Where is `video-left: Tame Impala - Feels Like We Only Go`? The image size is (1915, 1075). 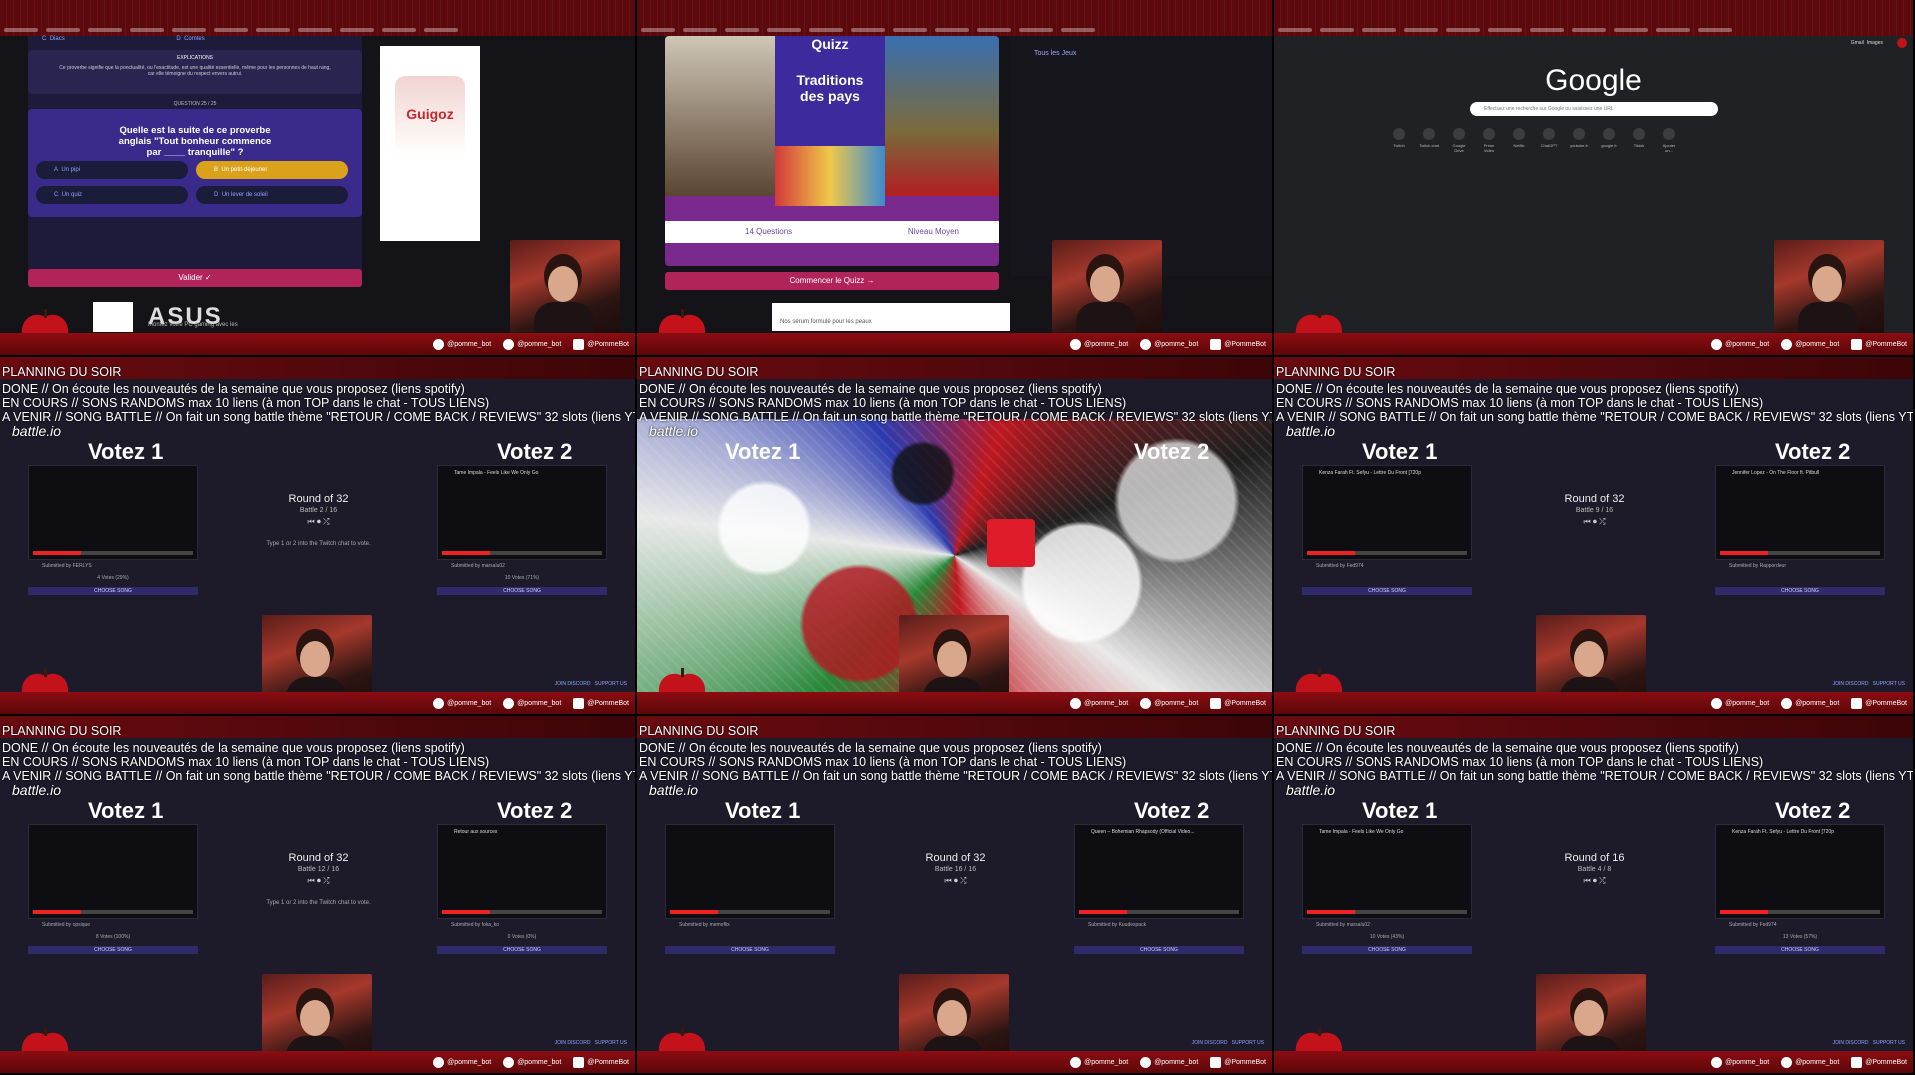
video-left: Tame Impala - Feels Like We Only Go is located at coordinates (1387, 871).